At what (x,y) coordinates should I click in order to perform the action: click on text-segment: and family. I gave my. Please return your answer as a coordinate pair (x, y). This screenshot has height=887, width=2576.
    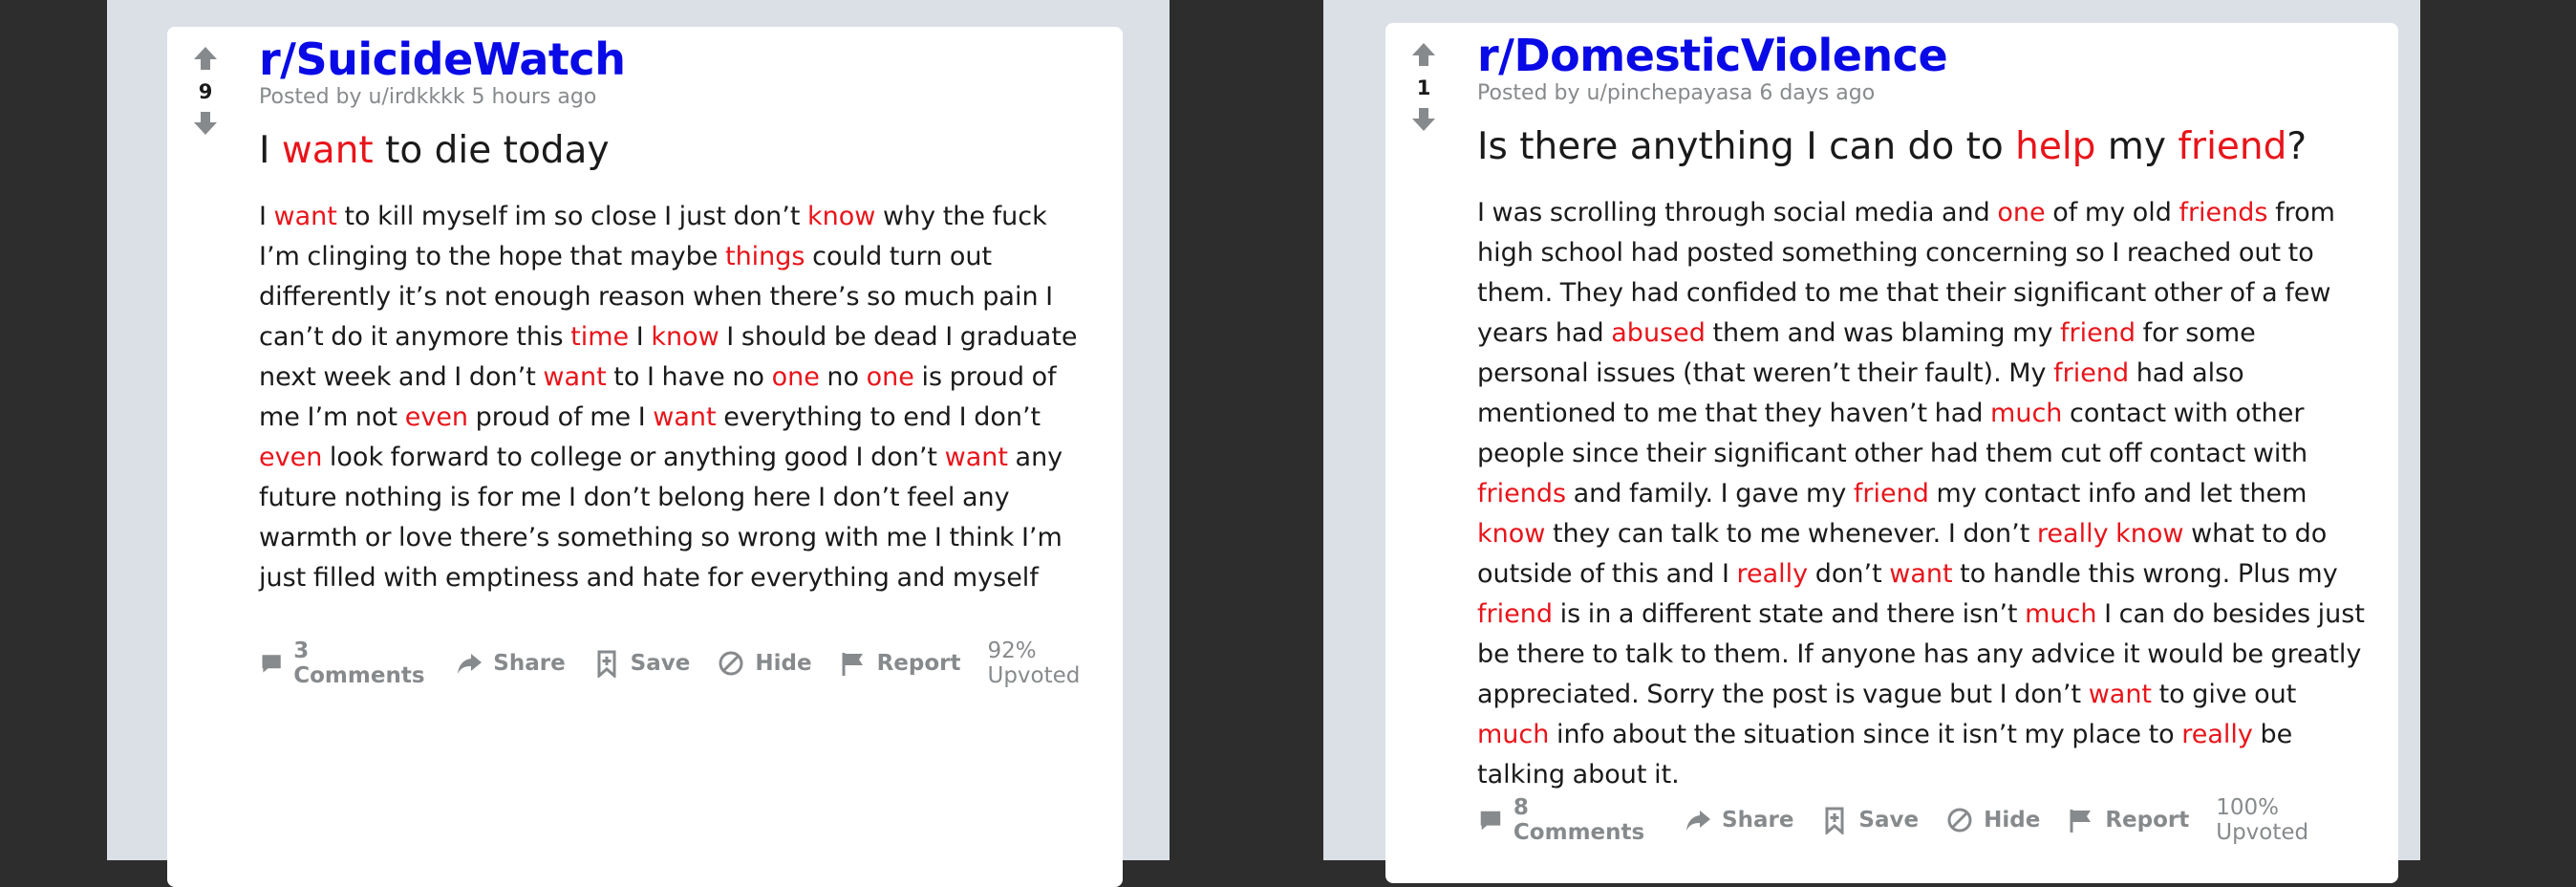
    Looking at the image, I should click on (1710, 493).